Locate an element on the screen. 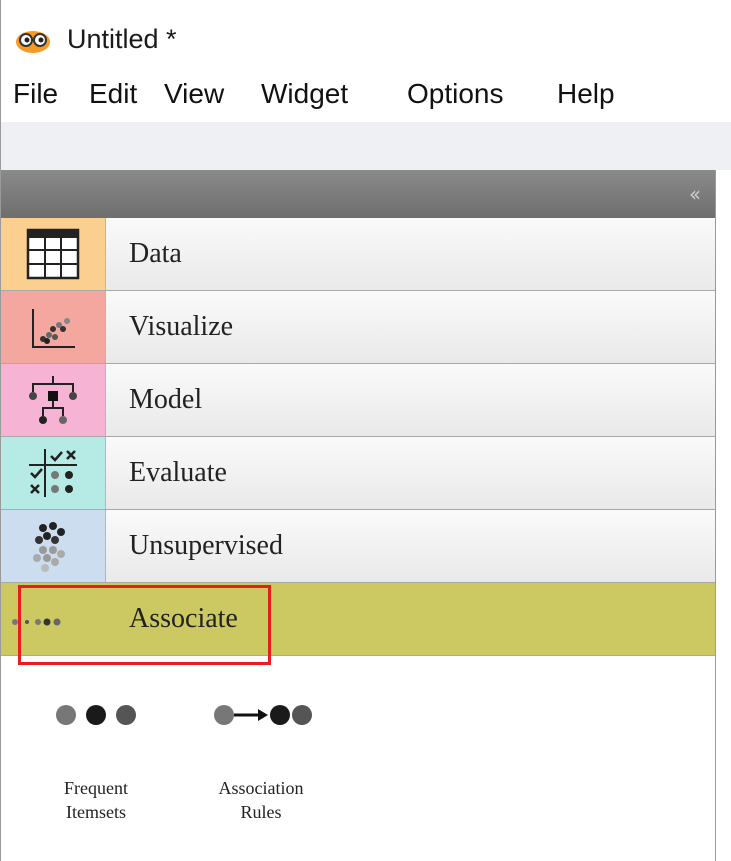 This screenshot has height=861, width=731. orange-logo-icon is located at coordinates (33, 42).